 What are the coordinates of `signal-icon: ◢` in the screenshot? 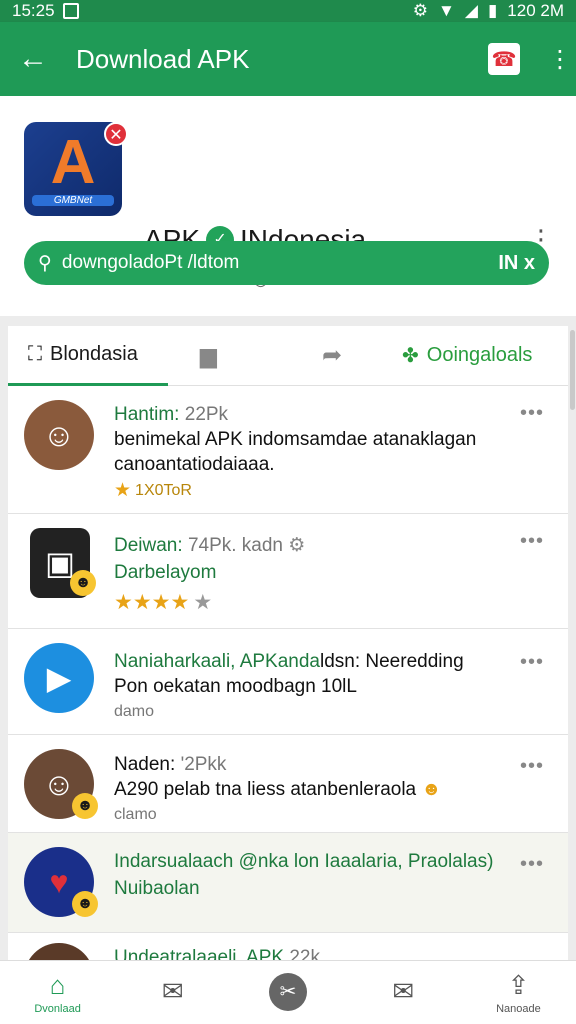 It's located at (471, 10).